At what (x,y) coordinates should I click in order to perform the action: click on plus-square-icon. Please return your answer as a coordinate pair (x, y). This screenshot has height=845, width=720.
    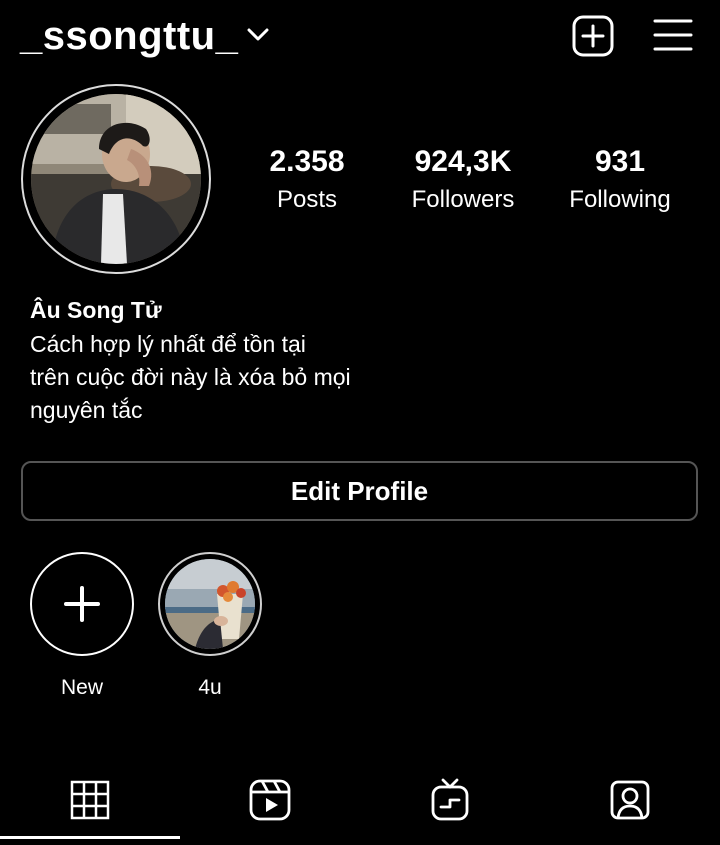
    Looking at the image, I should click on (593, 36).